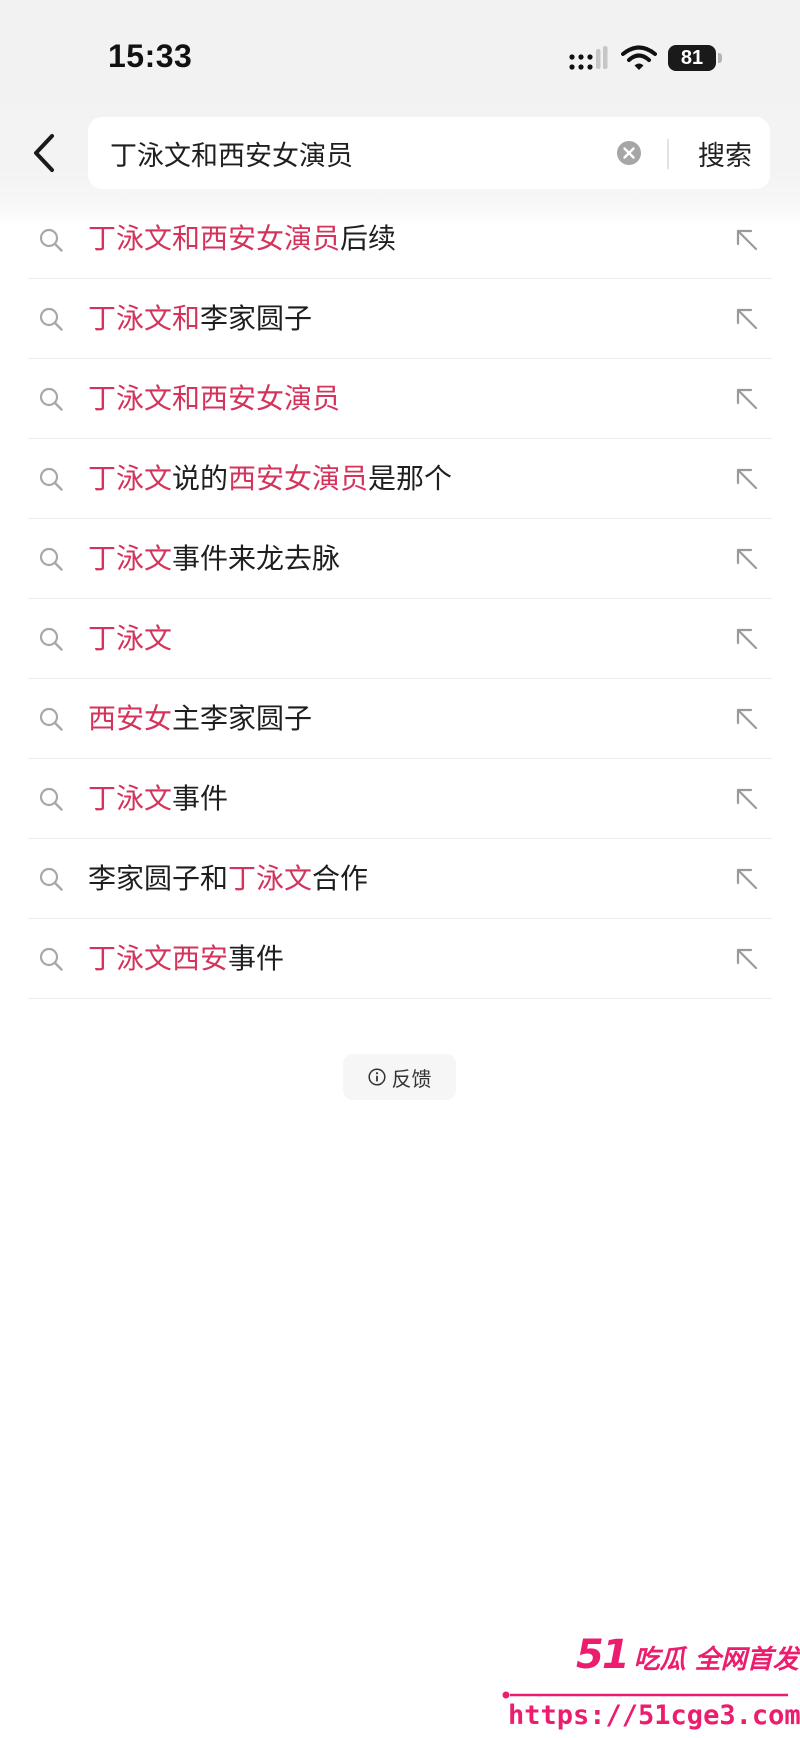 This screenshot has width=800, height=1738. I want to click on watermark-brand: 51 吃瓜 全网首发, so click(687, 1655).